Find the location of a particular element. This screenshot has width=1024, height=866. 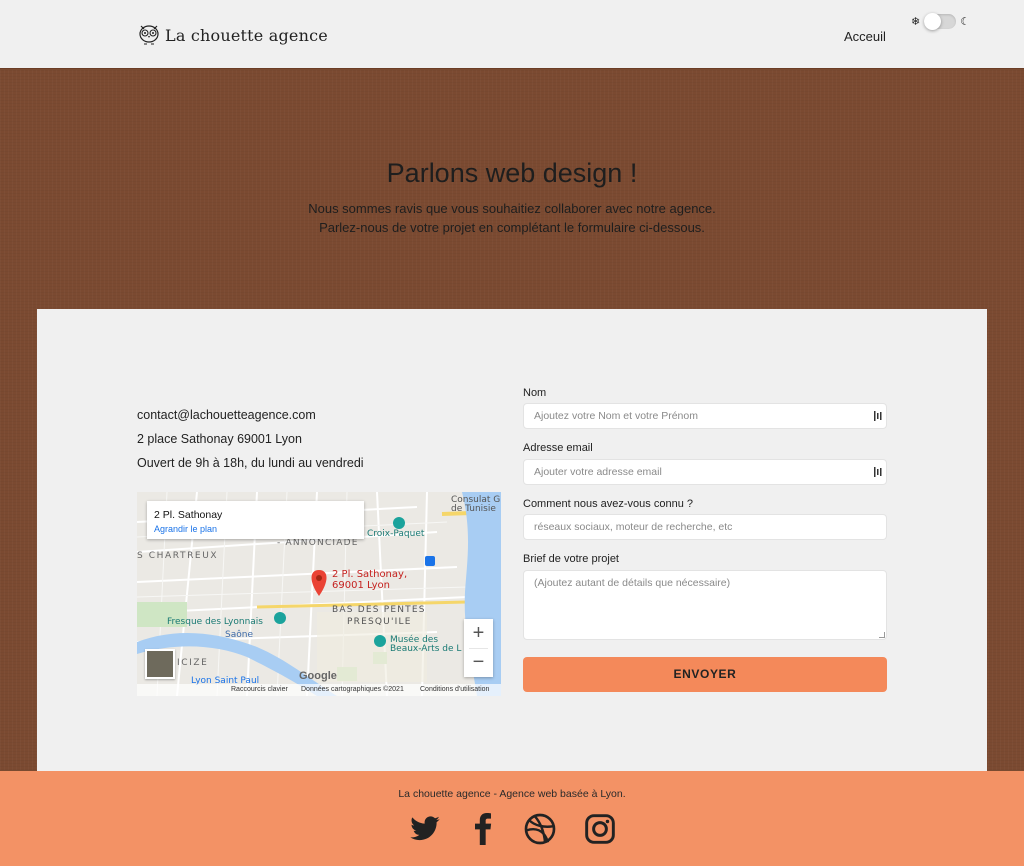

email-placeholder: Ajouter votre adresse email is located at coordinates (598, 472).